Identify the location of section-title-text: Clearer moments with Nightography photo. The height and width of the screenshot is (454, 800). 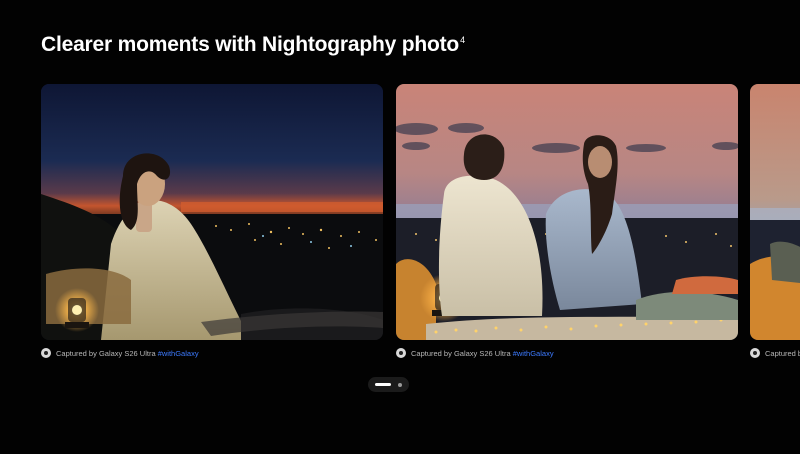
(250, 44).